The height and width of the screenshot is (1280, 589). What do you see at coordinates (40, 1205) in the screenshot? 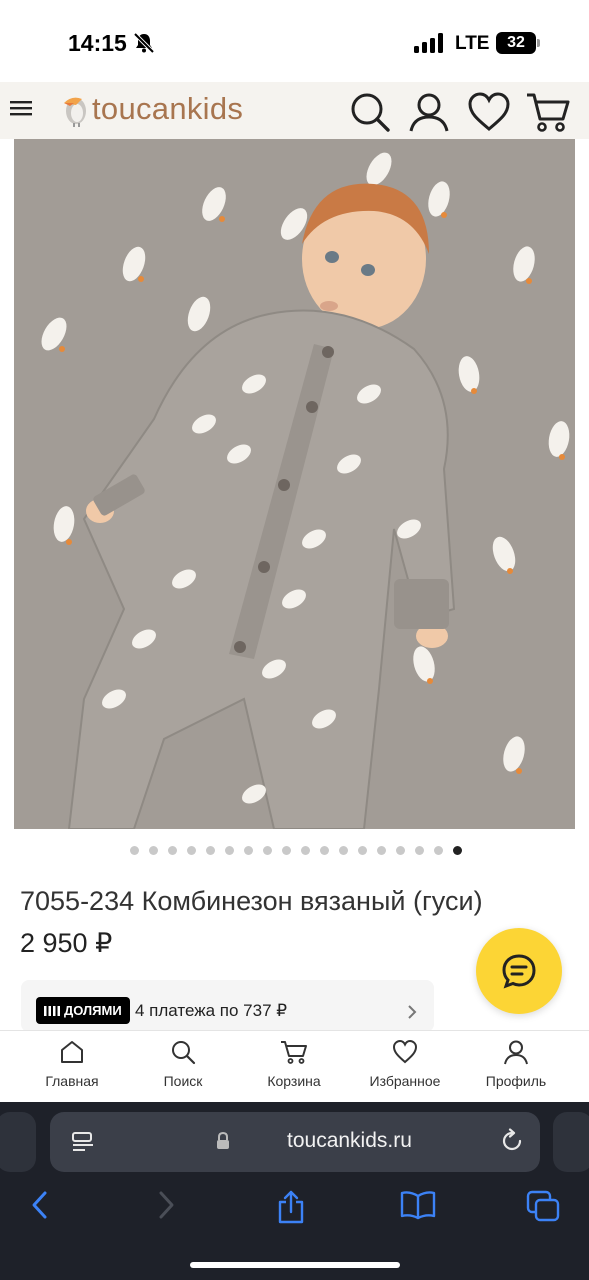
I see `back-icon` at bounding box center [40, 1205].